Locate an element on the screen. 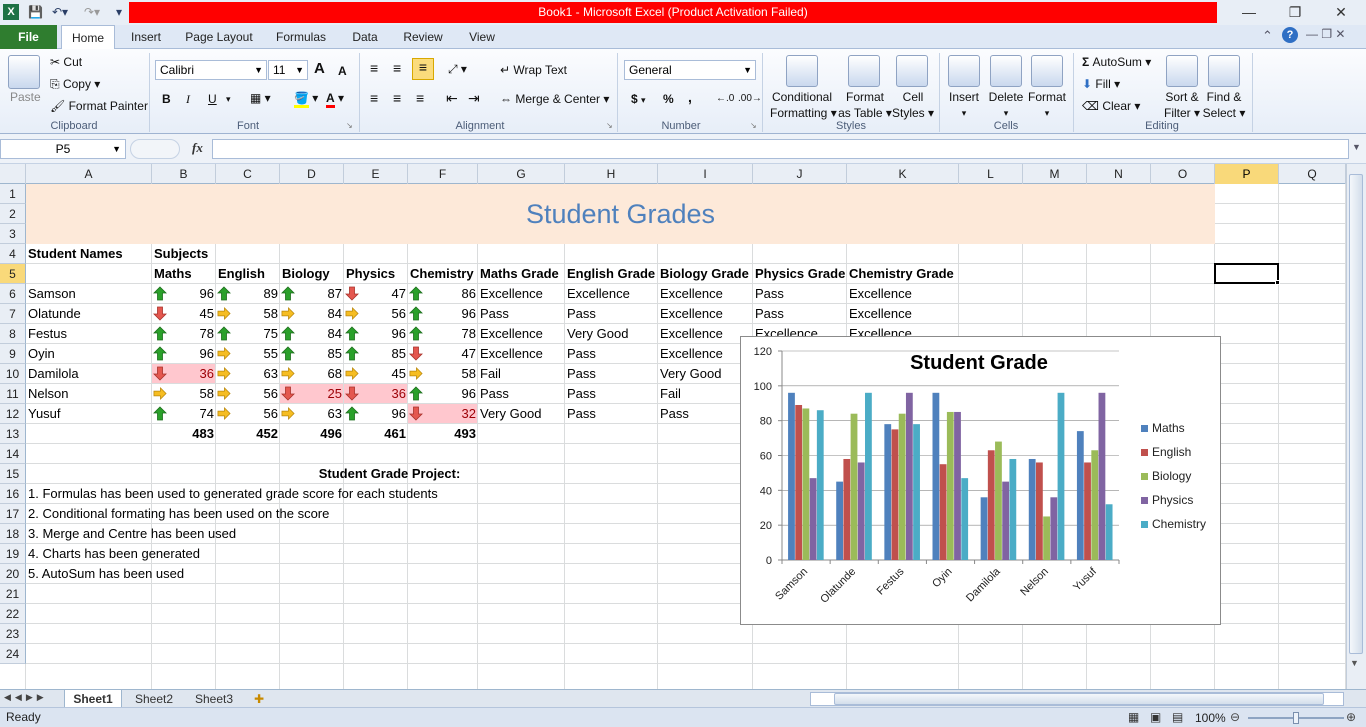  insert-sheet-icon: ✚ is located at coordinates (259, 699).